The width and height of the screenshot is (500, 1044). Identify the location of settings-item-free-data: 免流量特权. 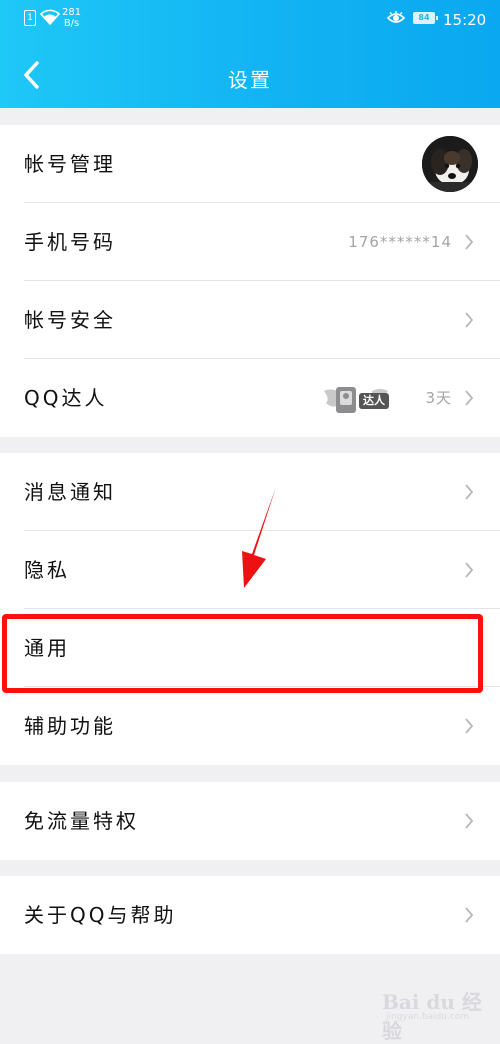
(250, 821).